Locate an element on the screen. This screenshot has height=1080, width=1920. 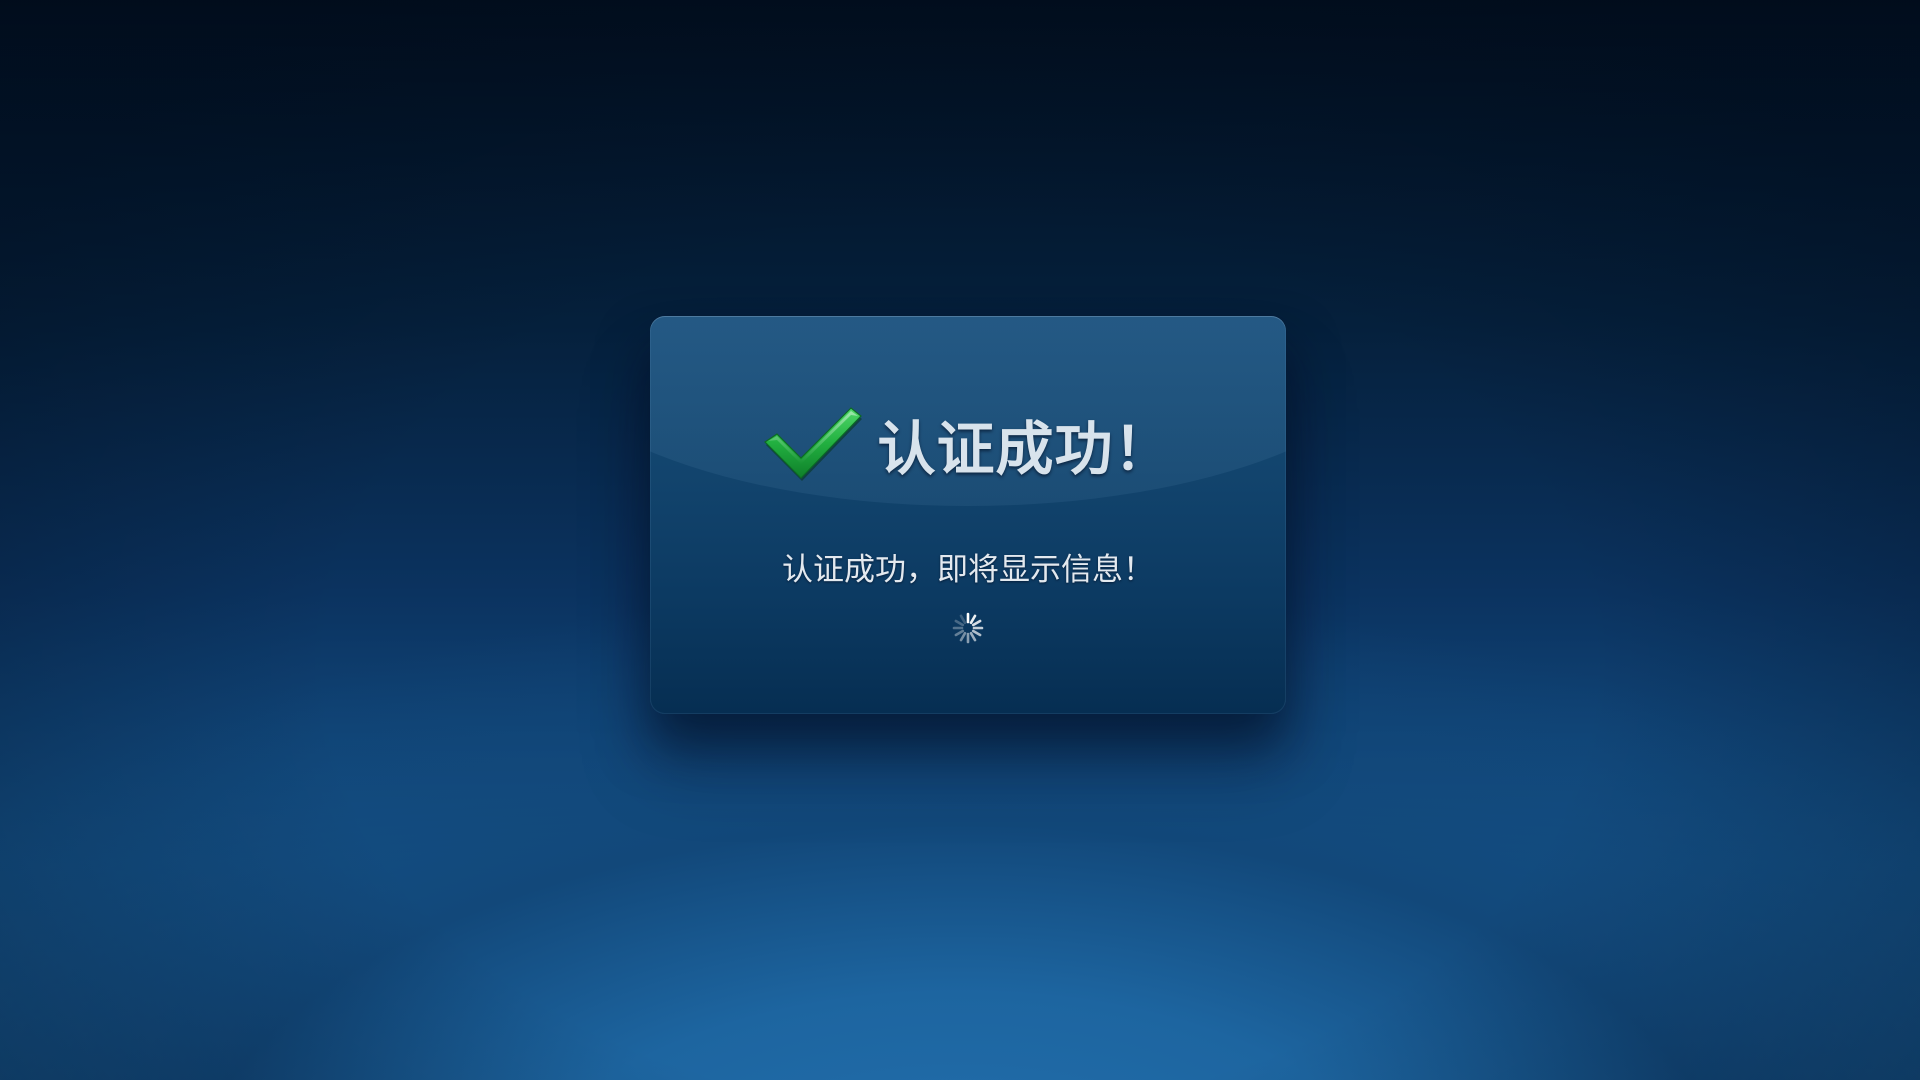
dialog-title: 认证成功！ is located at coordinates (1025, 449).